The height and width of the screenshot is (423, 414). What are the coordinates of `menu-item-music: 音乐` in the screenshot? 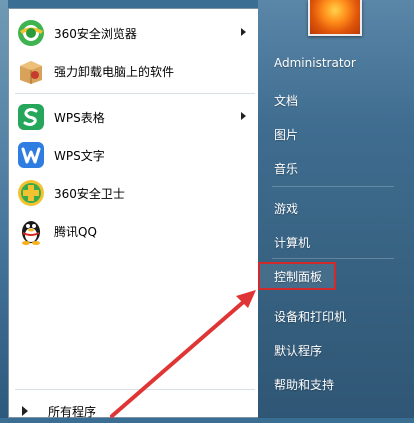 It's located at (286, 168).